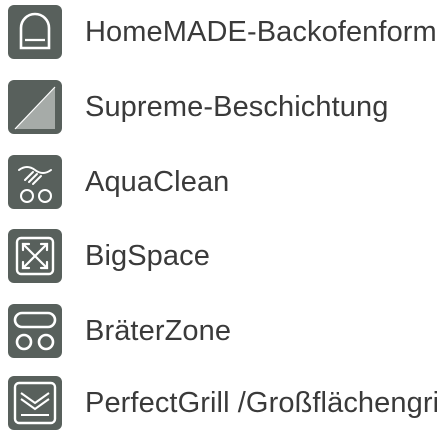  I want to click on perfectgrill-icon, so click(35, 403).